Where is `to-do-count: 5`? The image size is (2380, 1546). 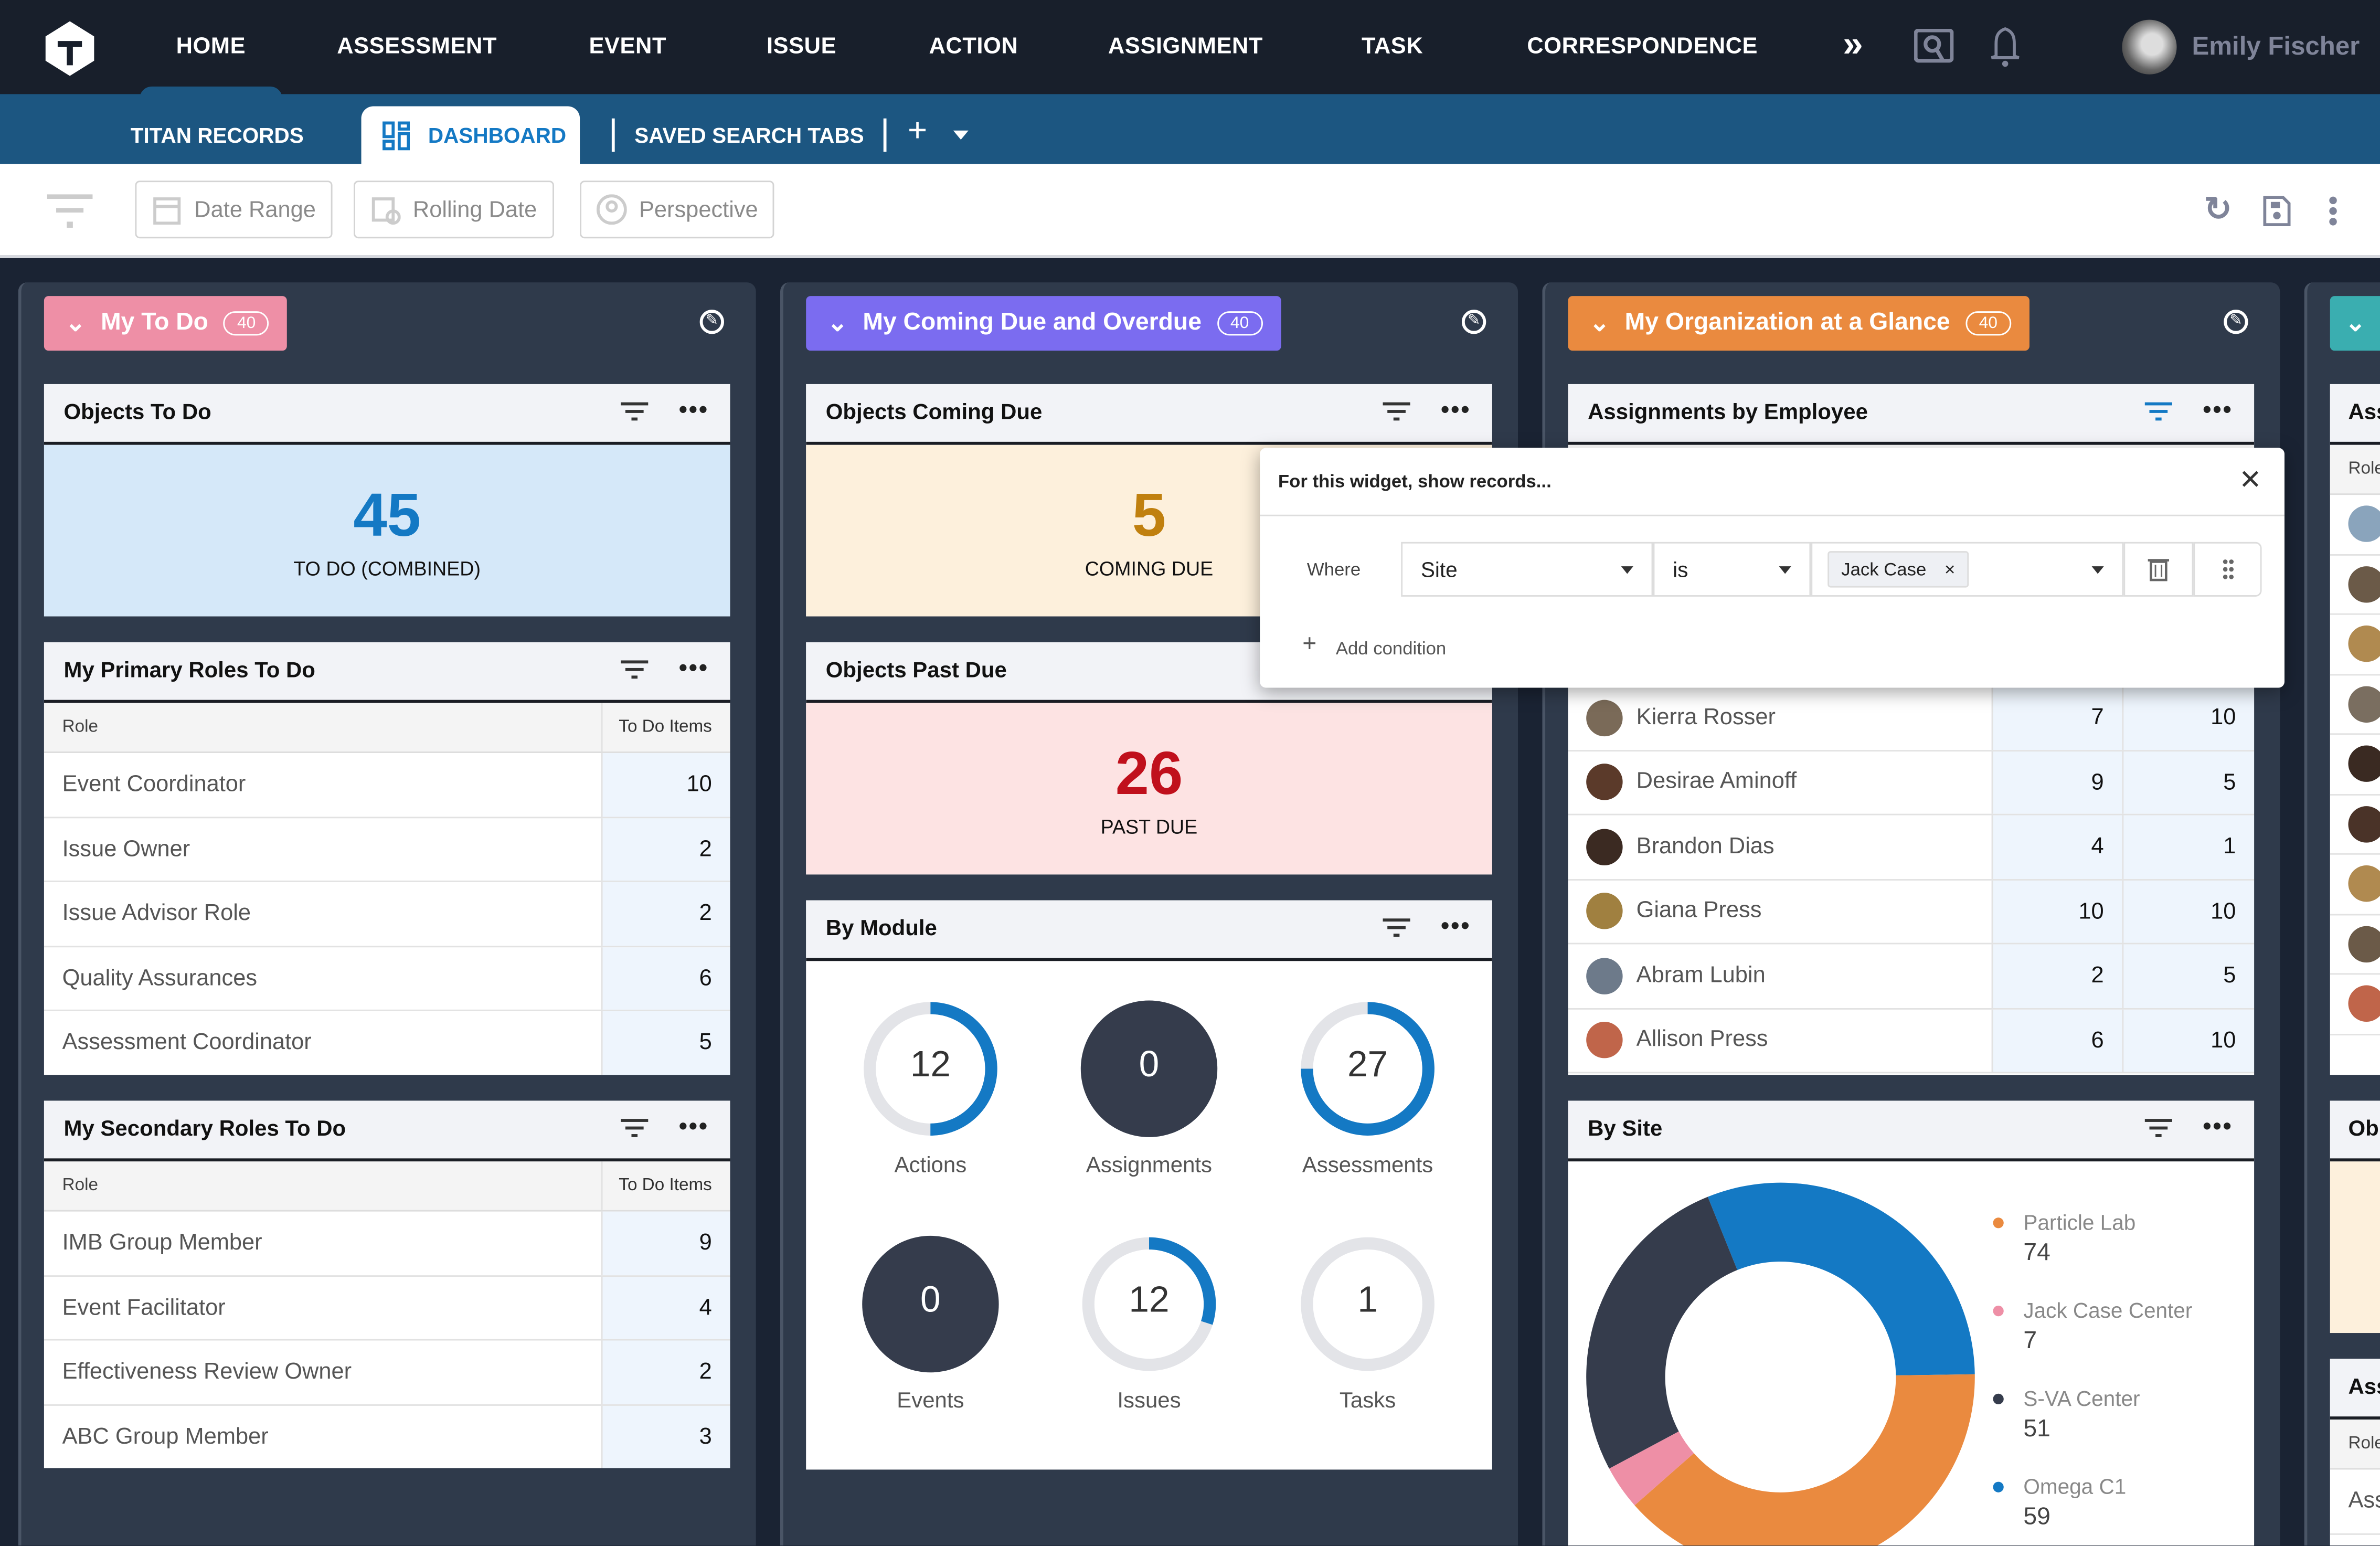
to-do-count: 5 is located at coordinates (665, 1042).